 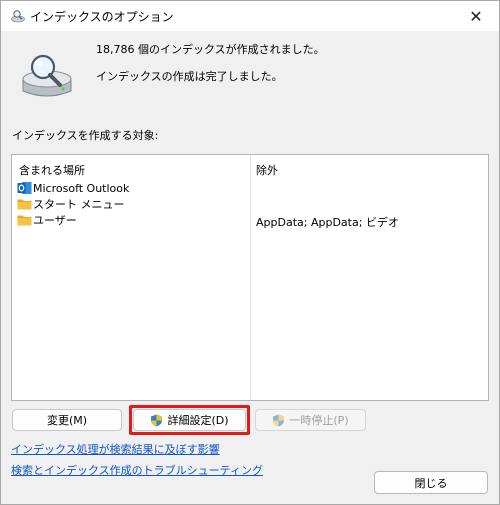 I want to click on column-divider, so click(x=250, y=277).